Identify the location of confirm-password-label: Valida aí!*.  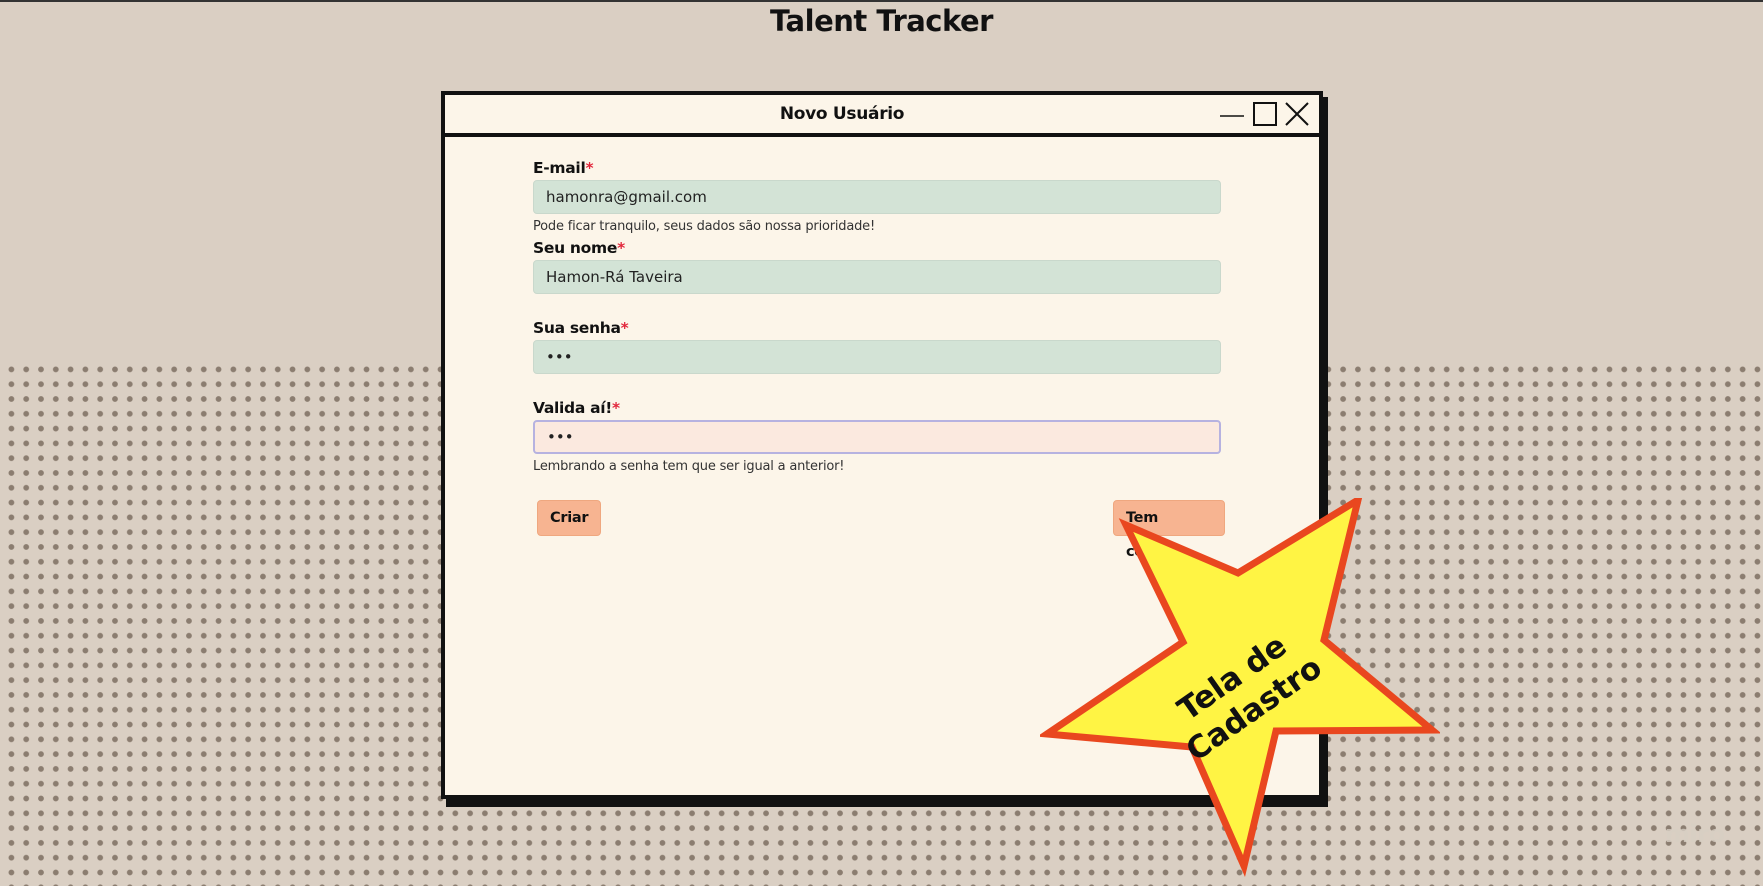
(576, 408).